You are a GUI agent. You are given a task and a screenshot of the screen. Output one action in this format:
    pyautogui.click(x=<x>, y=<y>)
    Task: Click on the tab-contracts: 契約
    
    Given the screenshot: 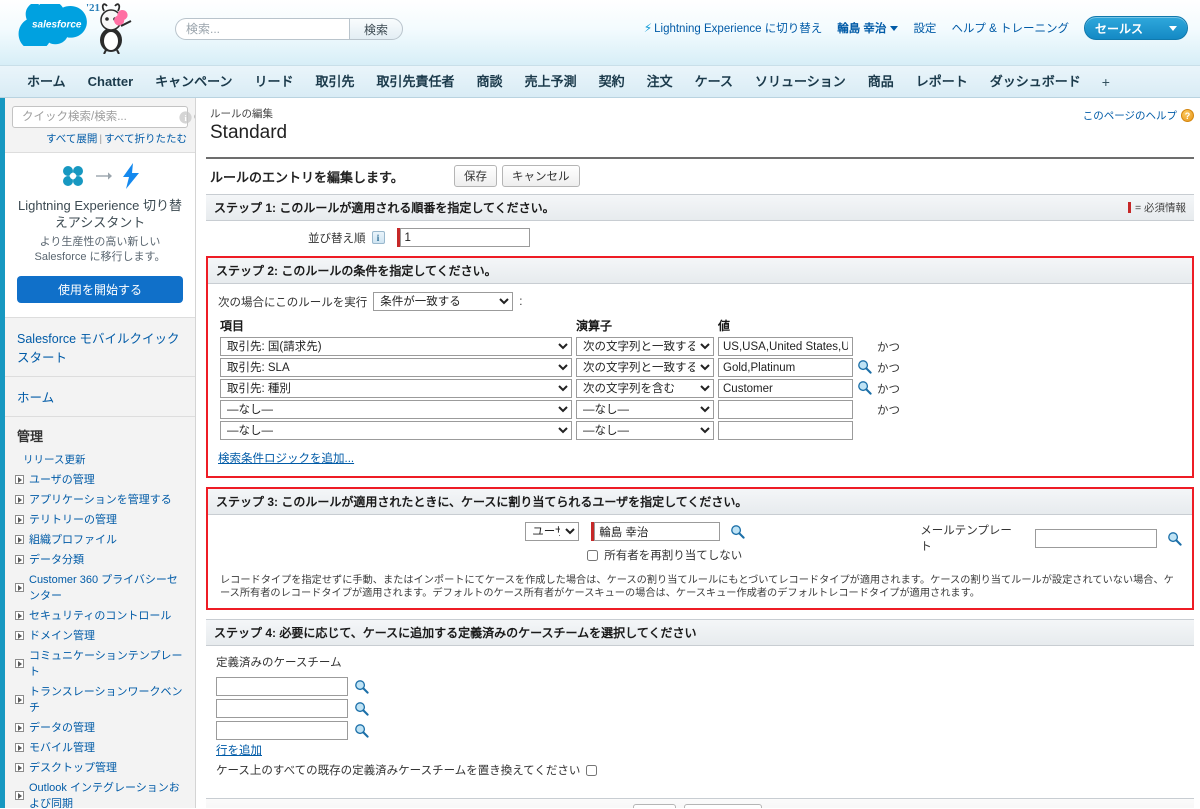 What is the action you would take?
    pyautogui.click(x=612, y=81)
    